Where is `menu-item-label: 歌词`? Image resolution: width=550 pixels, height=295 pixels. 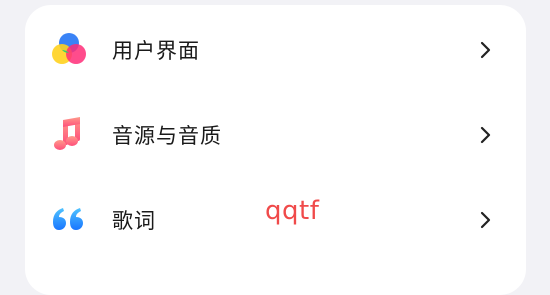 menu-item-label: 歌词 is located at coordinates (134, 221).